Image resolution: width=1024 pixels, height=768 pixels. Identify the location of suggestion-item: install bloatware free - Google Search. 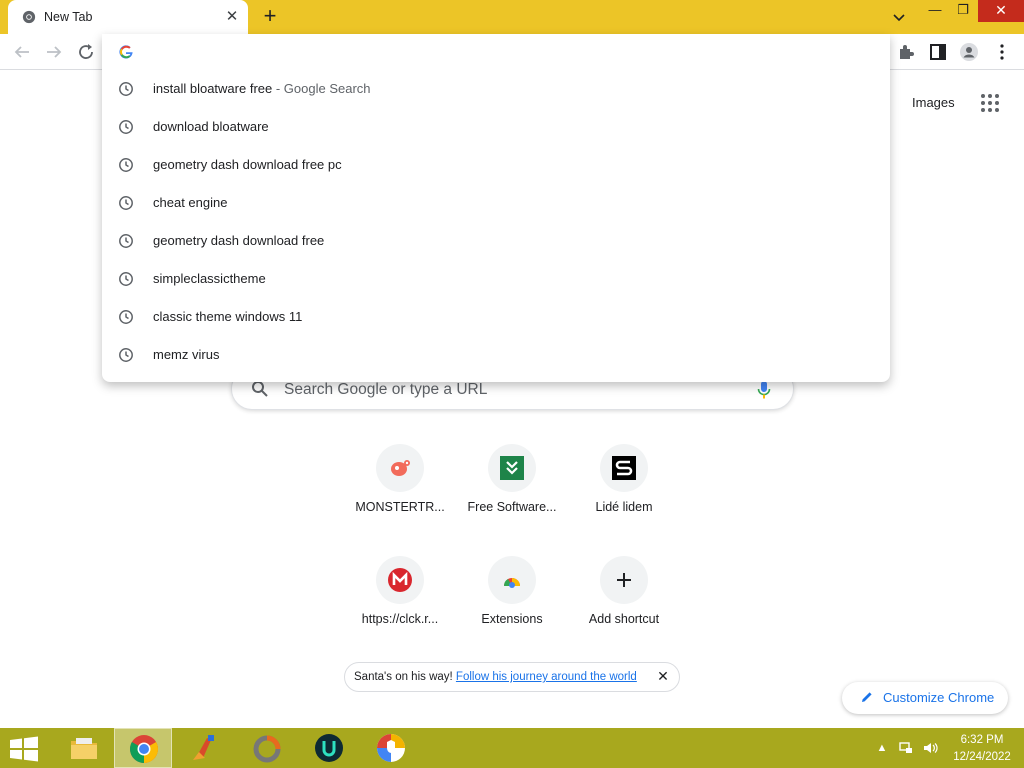
(496, 89).